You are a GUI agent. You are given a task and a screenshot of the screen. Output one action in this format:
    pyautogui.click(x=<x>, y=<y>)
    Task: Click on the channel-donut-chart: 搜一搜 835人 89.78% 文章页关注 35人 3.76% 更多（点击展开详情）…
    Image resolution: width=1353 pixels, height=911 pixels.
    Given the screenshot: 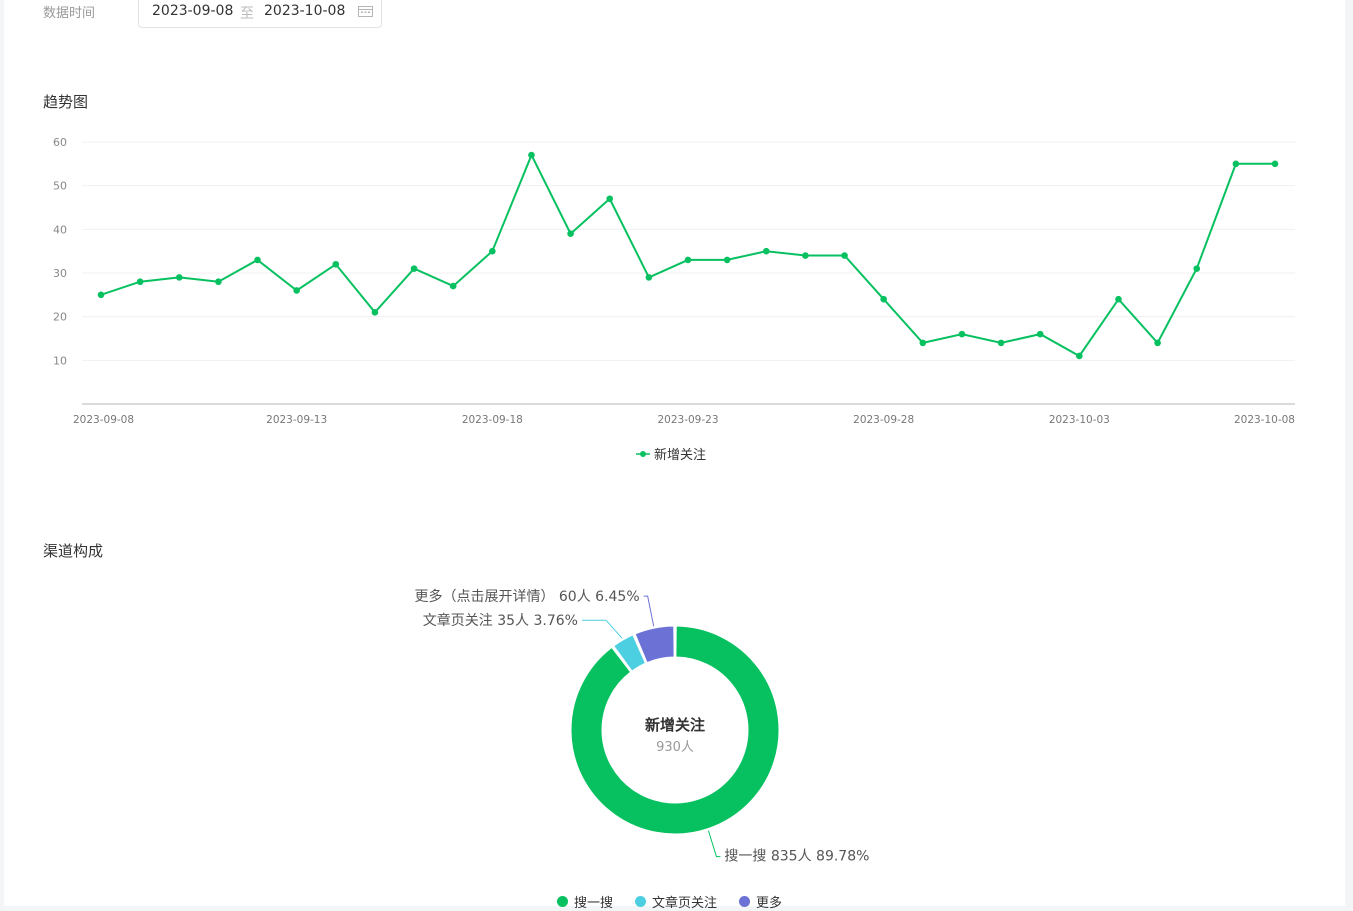 What is the action you would take?
    pyautogui.click(x=641, y=726)
    